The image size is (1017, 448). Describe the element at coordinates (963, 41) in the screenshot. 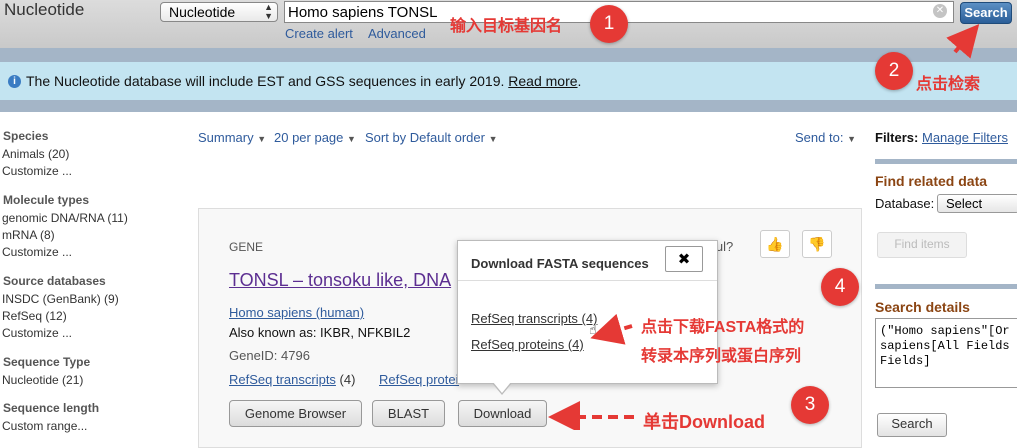

I see `arrow-to-search-button` at that location.